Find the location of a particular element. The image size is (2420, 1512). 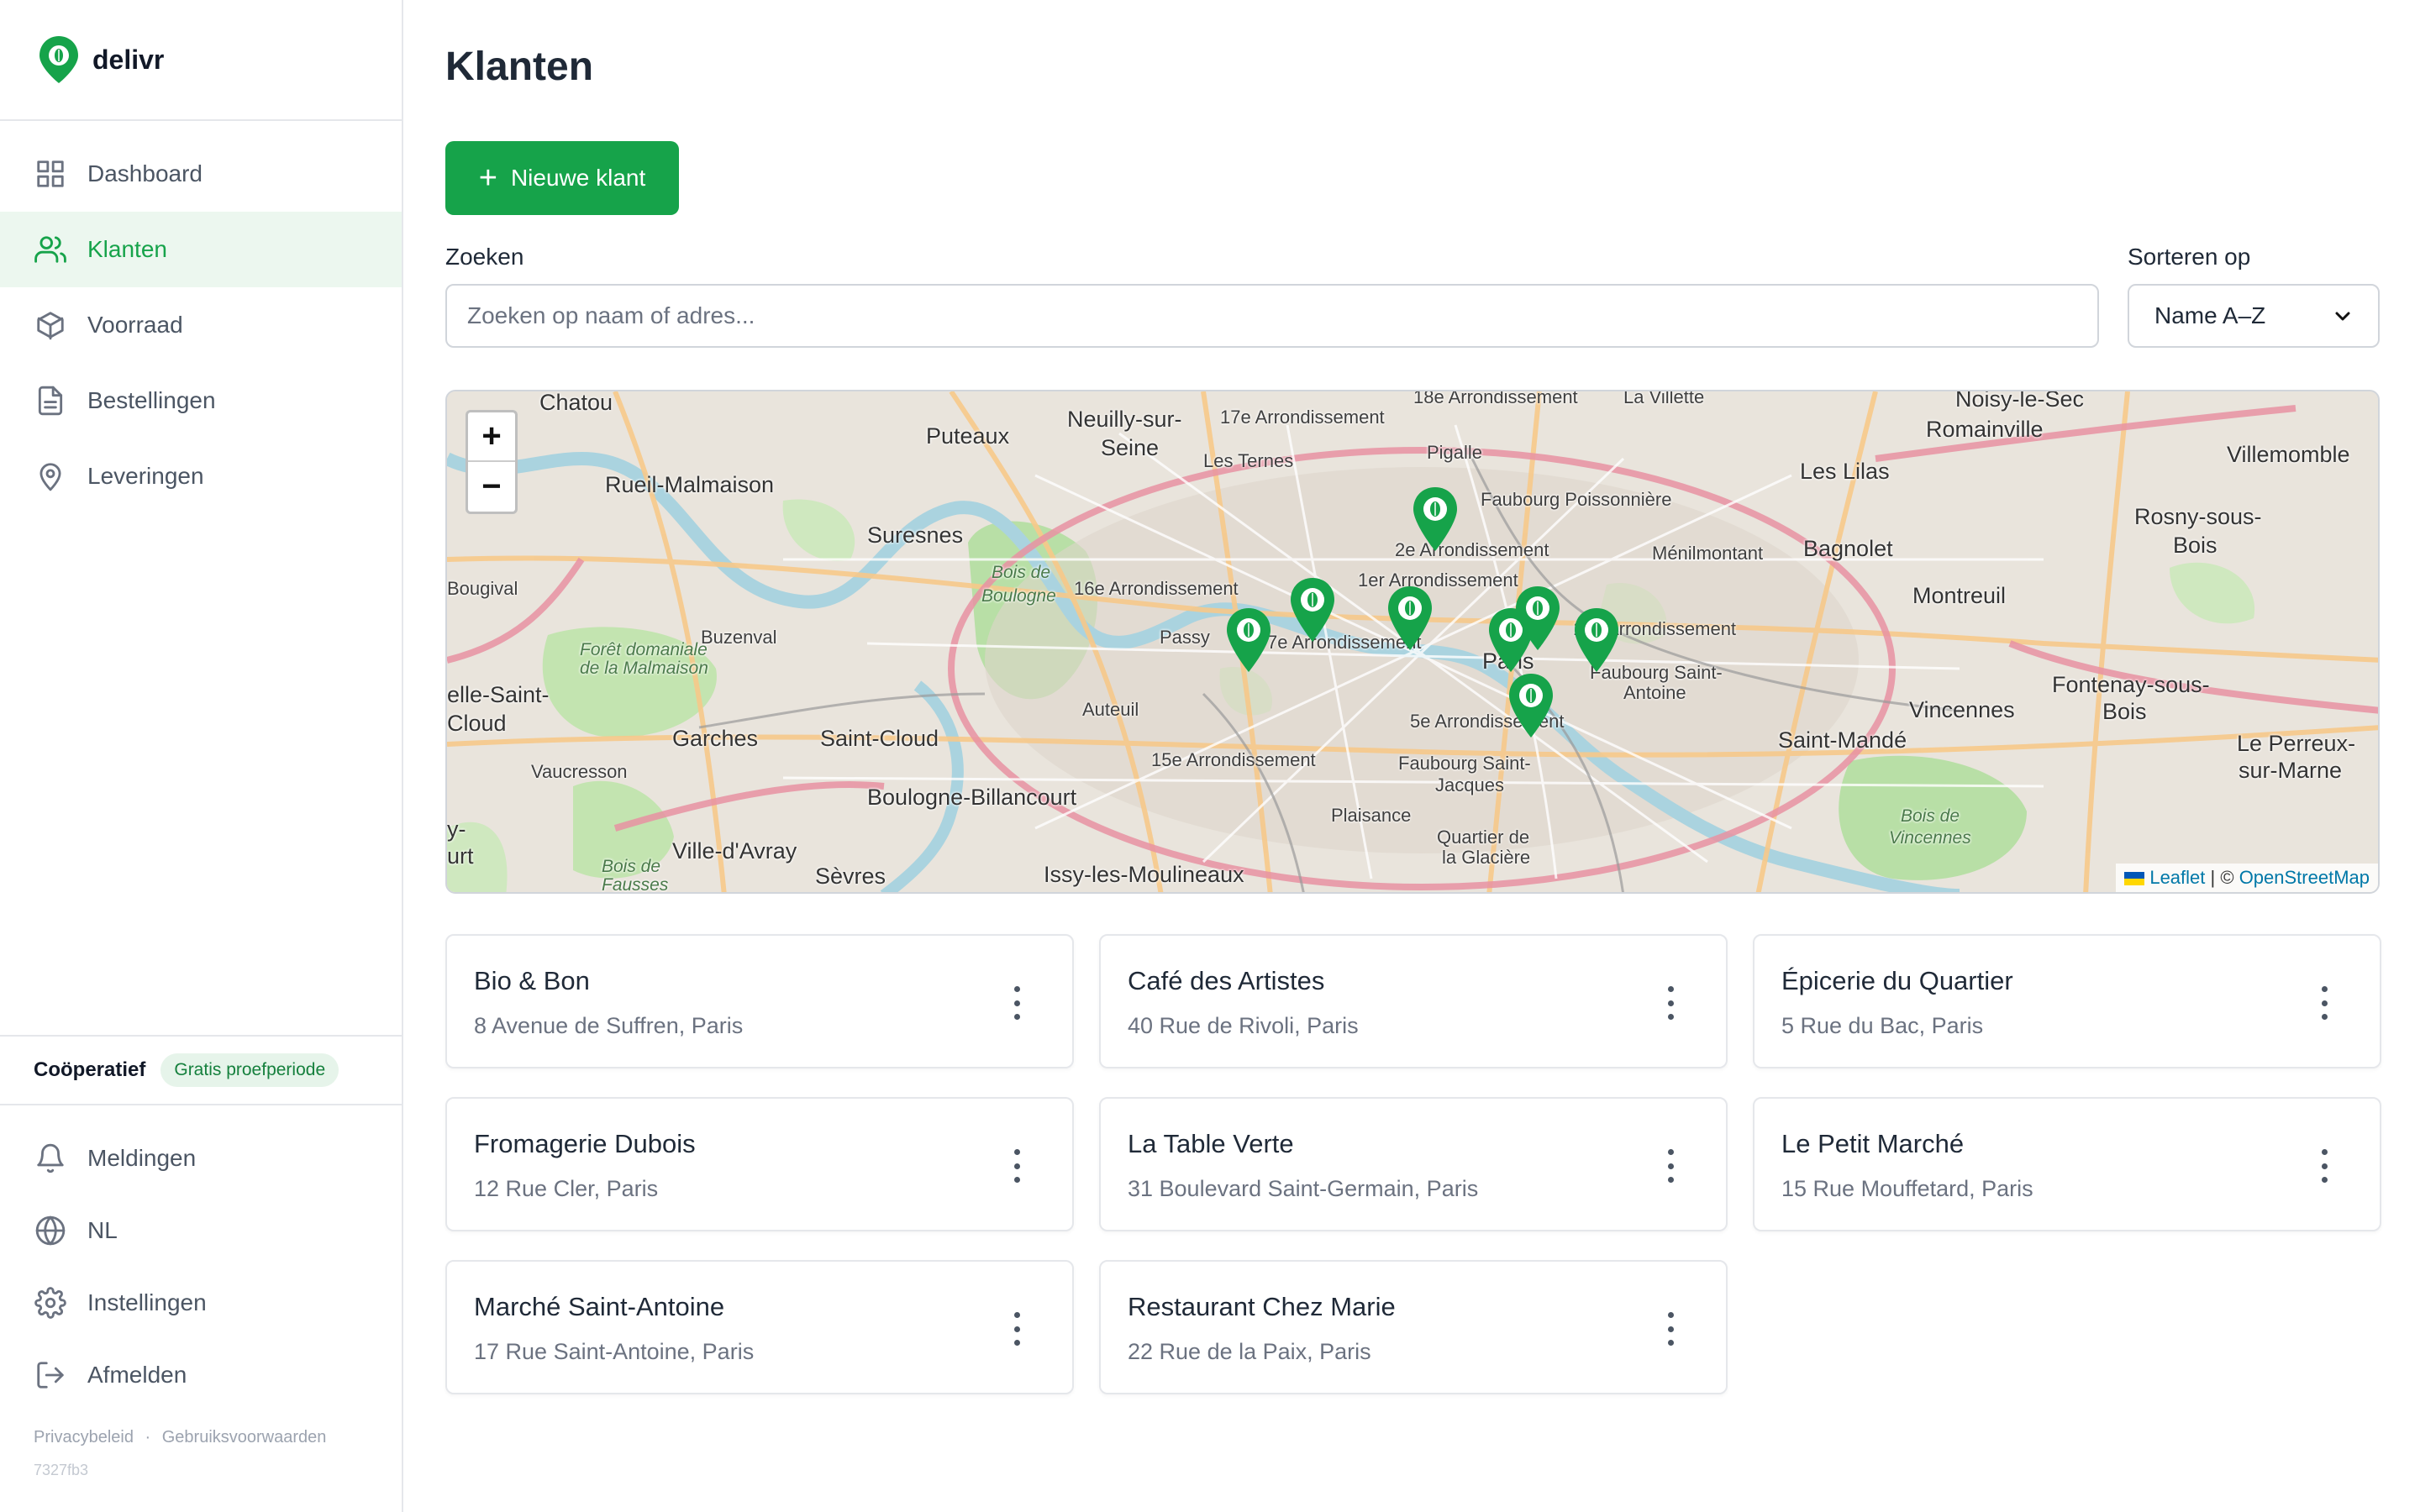

map-label: Les Lilas is located at coordinates (1845, 471).